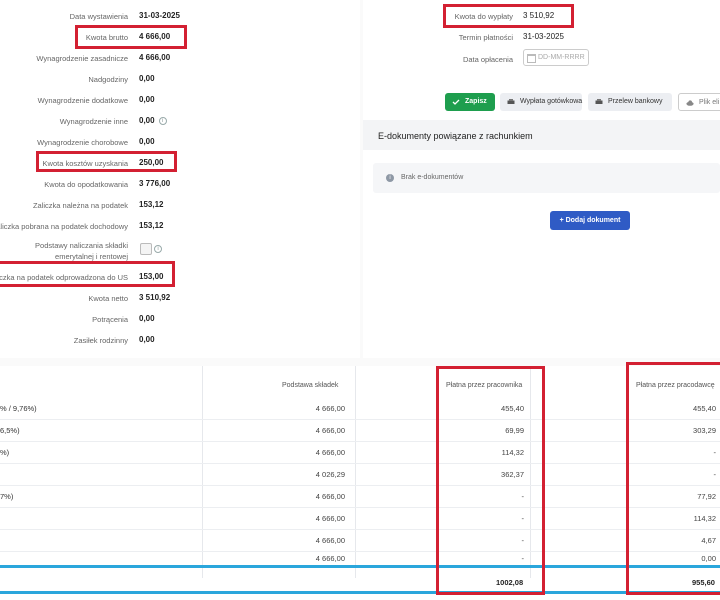 The image size is (720, 600). I want to click on row-overtime: Nadgodziny 0,00, so click(180, 80).